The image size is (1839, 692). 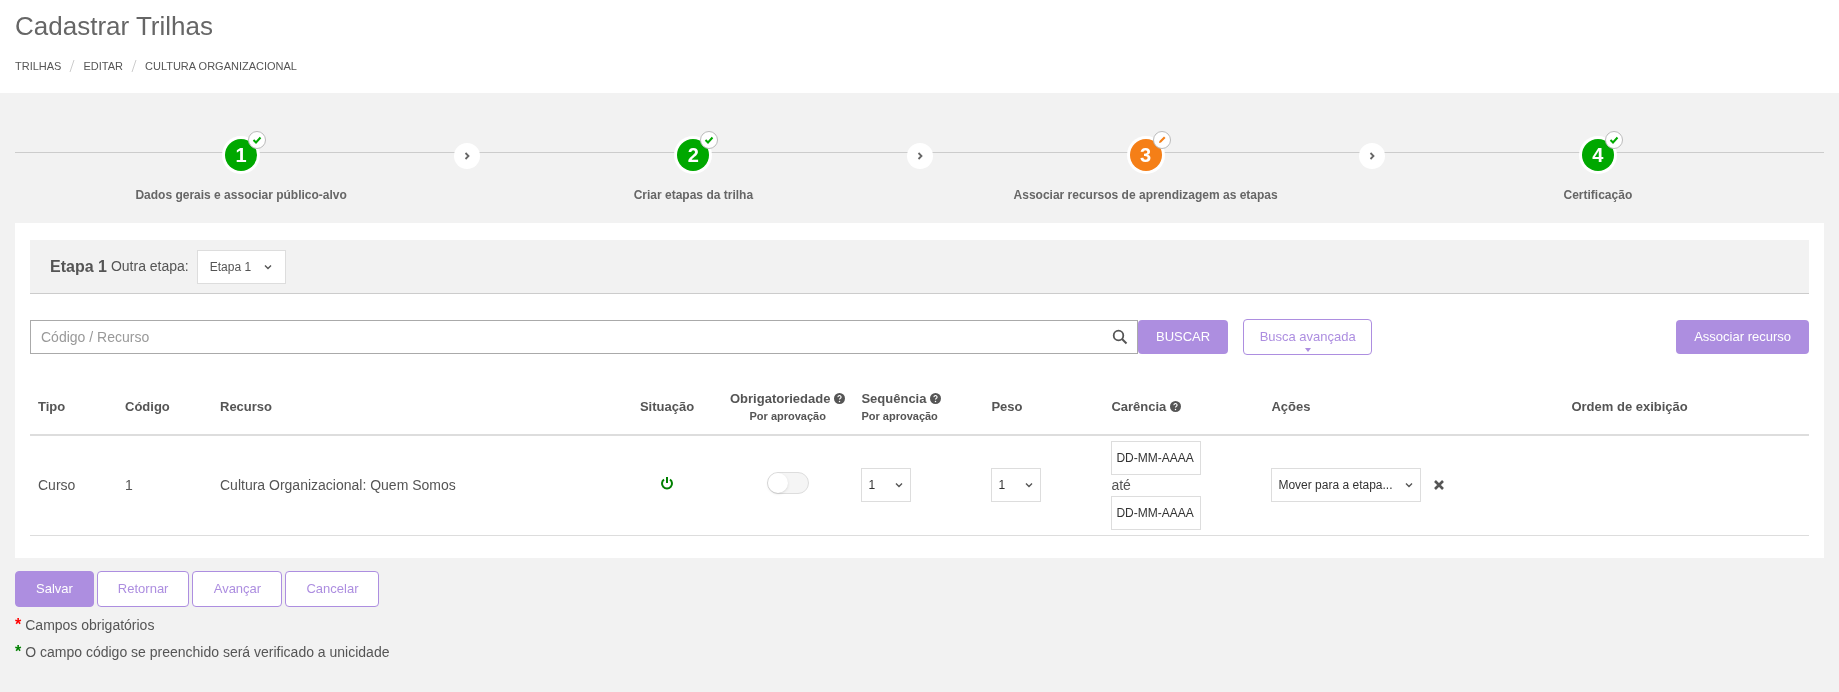 I want to click on table-cell: Curso, so click(x=57, y=484).